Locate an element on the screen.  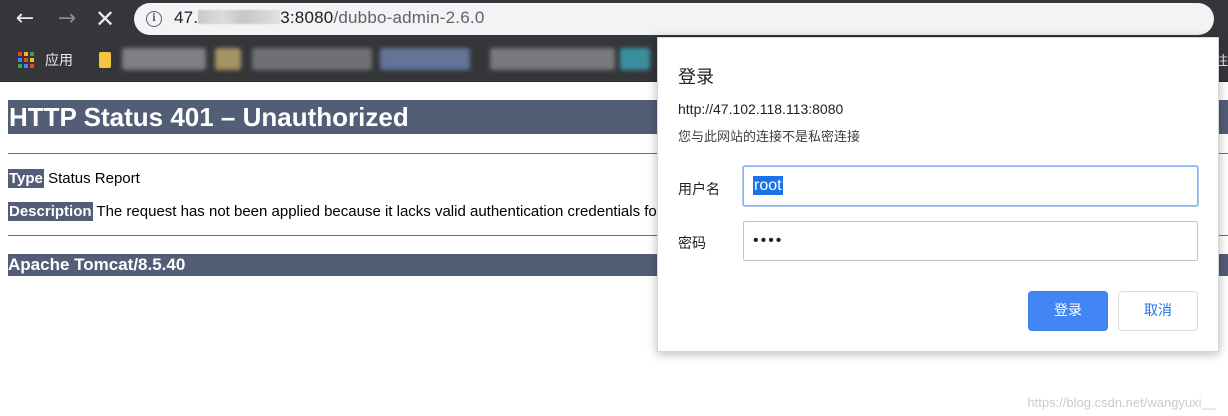
browser-toolbar: ← → ✕ i 47. 3:8080/dubbo-admin-2.6.0 is located at coordinates (614, 19).